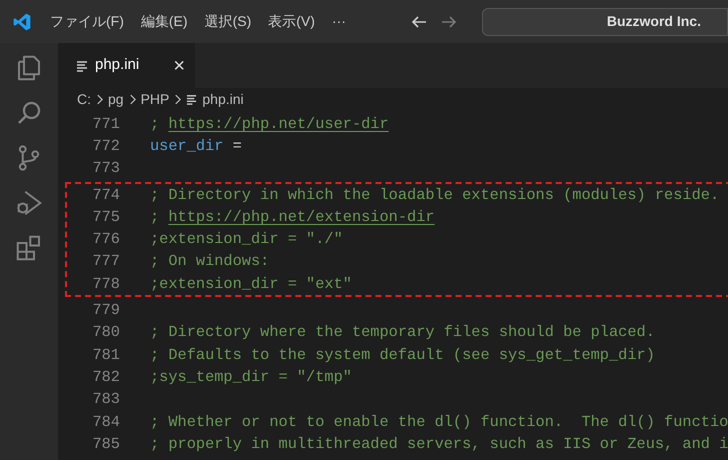  What do you see at coordinates (105, 239) in the screenshot?
I see `line-number: 776` at bounding box center [105, 239].